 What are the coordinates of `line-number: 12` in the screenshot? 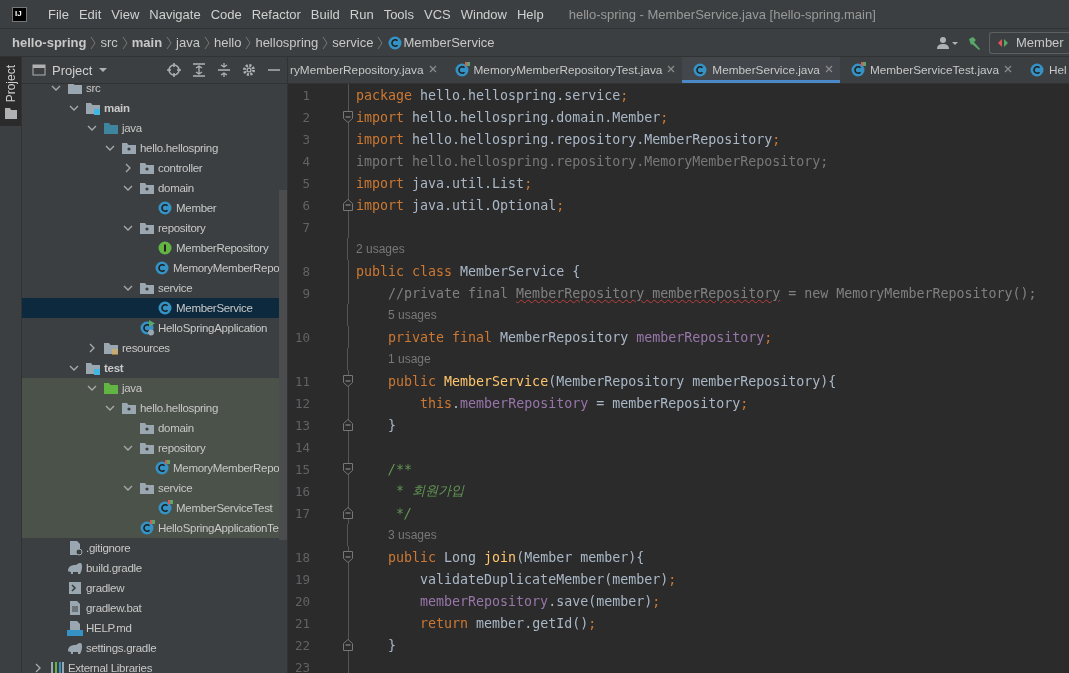 It's located at (301, 403).